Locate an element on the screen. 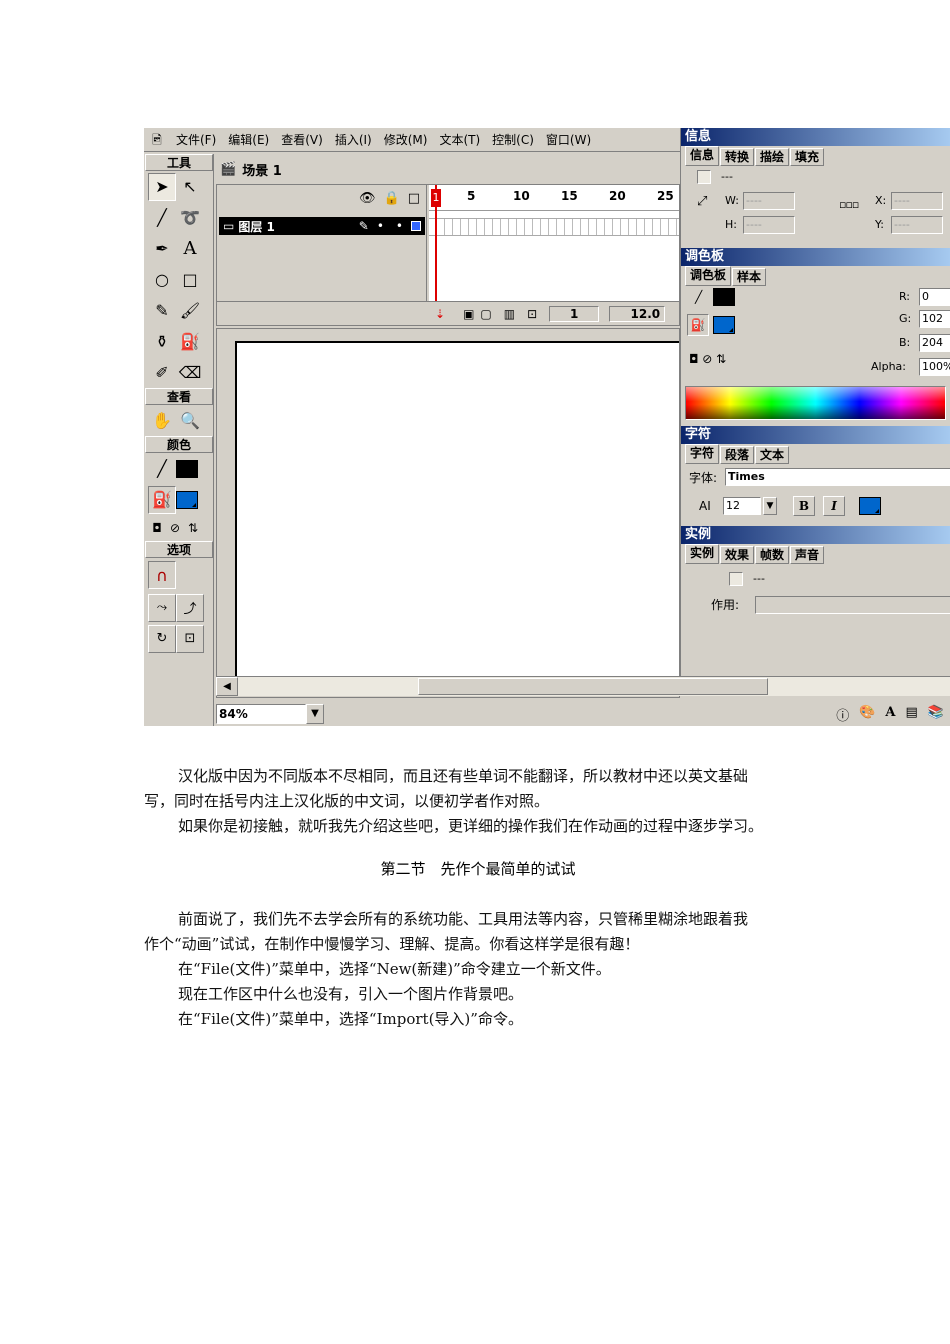 The height and width of the screenshot is (1344, 950). r-field: 0 is located at coordinates (934, 297).